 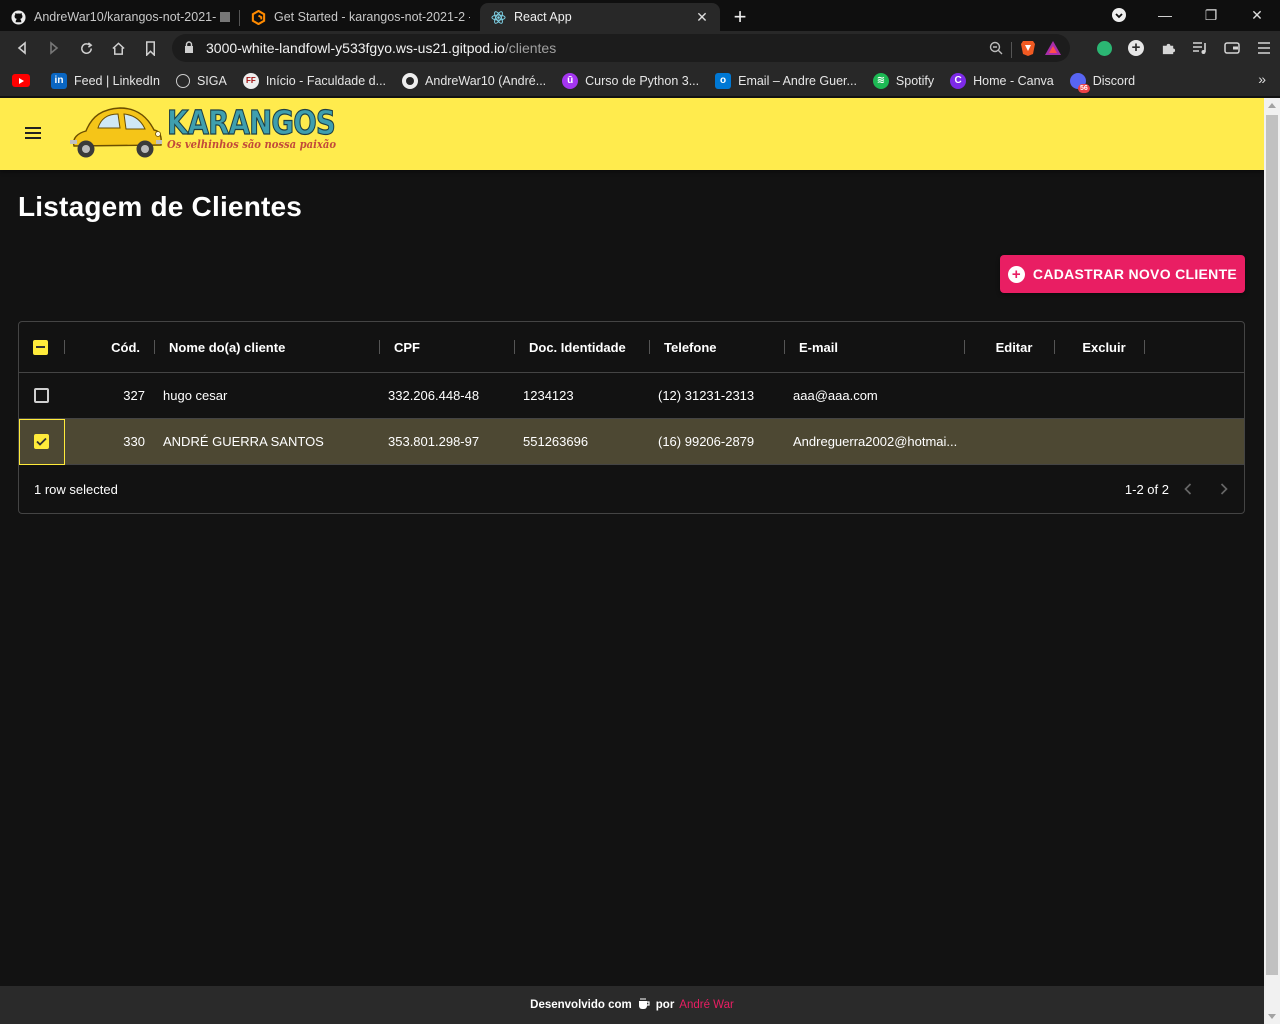 What do you see at coordinates (225, 17) in the screenshot?
I see `tab-page-icon` at bounding box center [225, 17].